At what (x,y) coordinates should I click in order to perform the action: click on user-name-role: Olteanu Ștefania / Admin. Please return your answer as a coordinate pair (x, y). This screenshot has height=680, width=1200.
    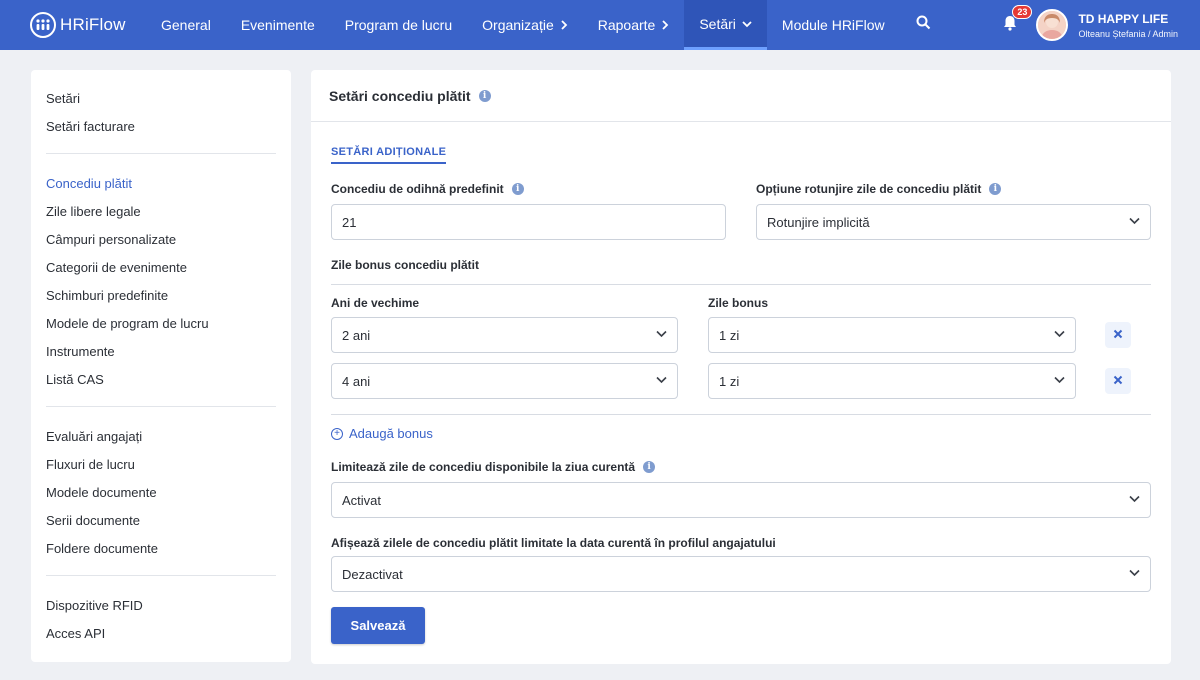
    Looking at the image, I should click on (1128, 33).